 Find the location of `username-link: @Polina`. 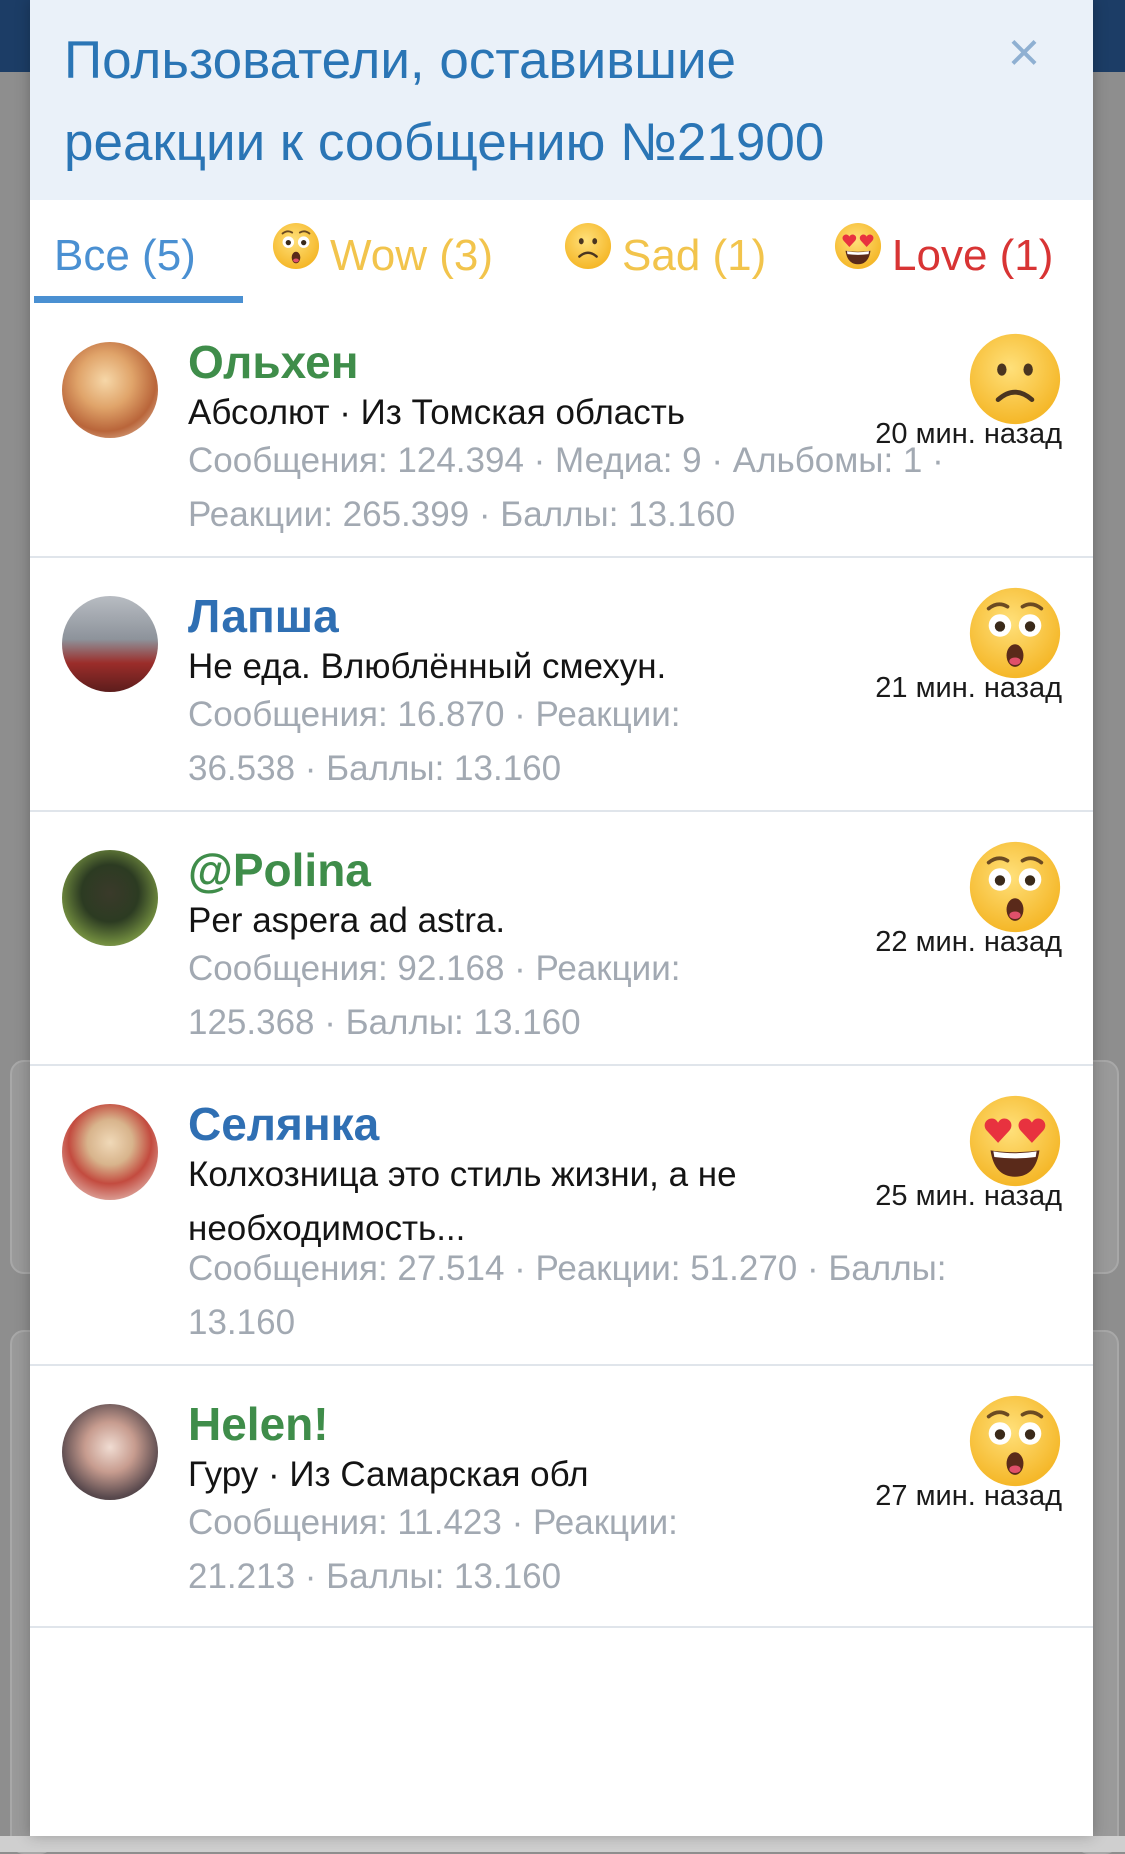

username-link: @Polina is located at coordinates (279, 870).